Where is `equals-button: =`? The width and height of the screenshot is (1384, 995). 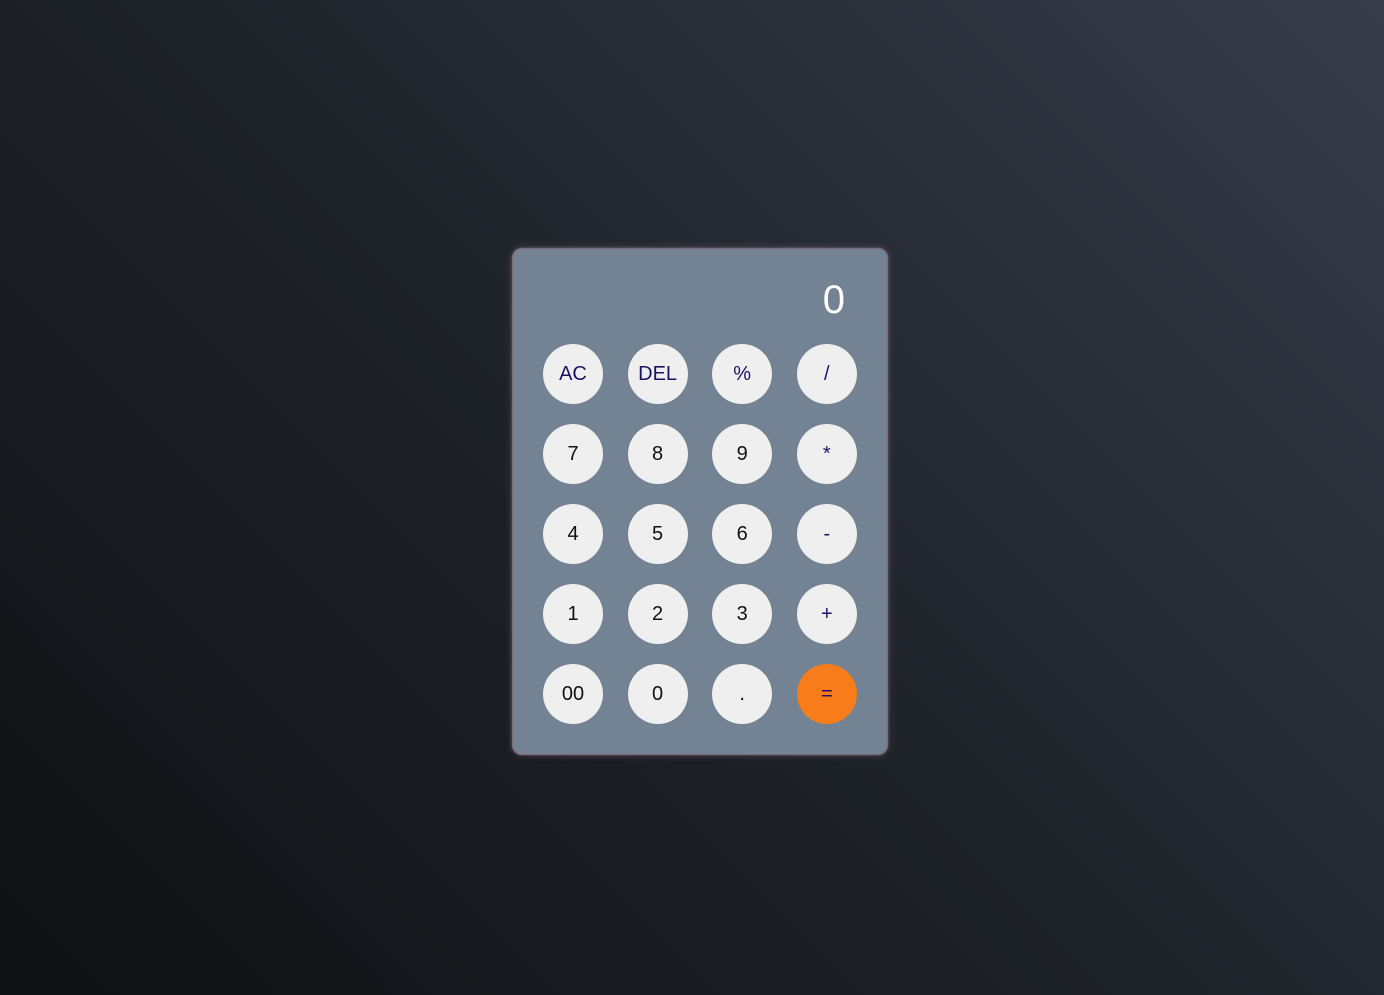
equals-button: = is located at coordinates (826, 694).